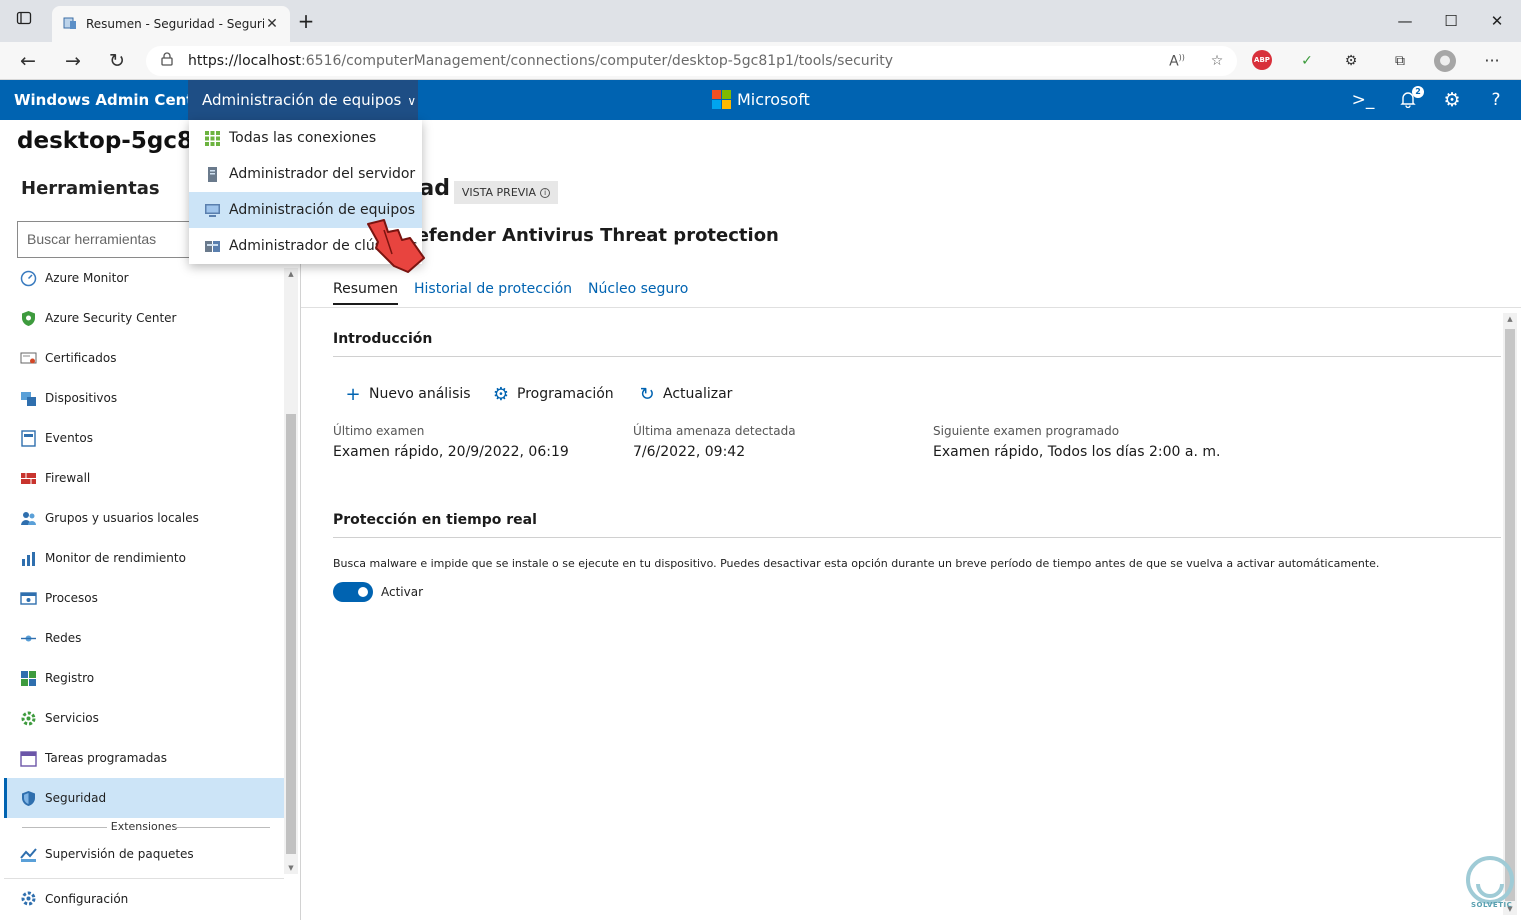 This screenshot has width=1521, height=920. What do you see at coordinates (1510, 319) in the screenshot?
I see `content-scroll-up-icon: ▲` at bounding box center [1510, 319].